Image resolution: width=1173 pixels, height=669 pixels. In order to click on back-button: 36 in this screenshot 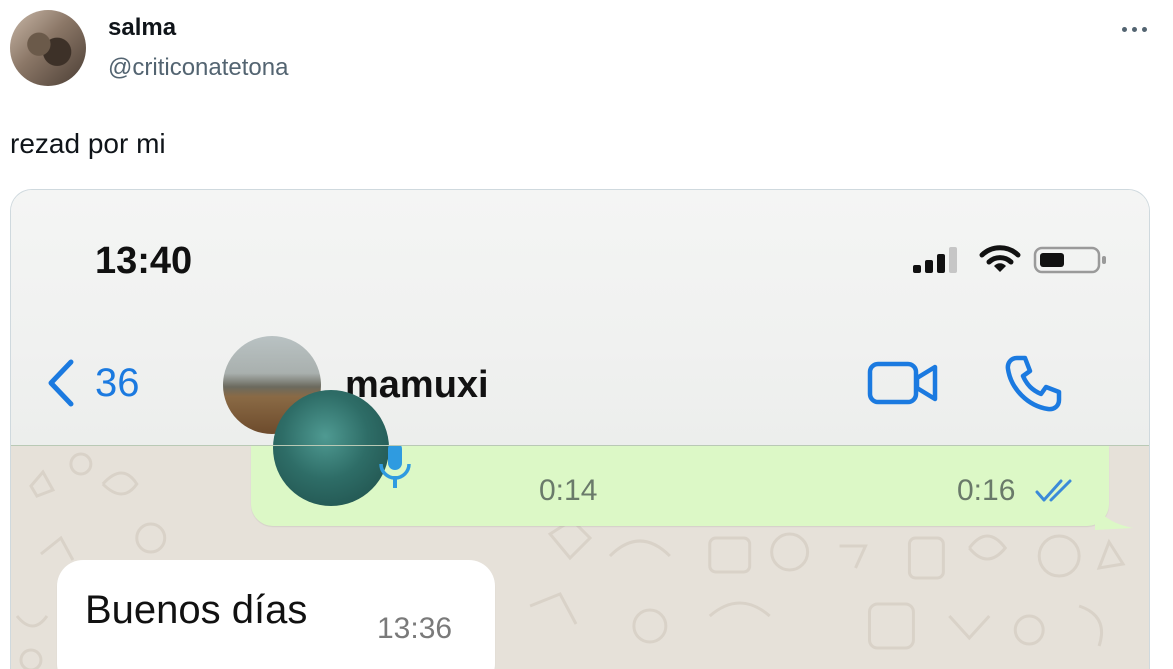, I will do `click(92, 383)`.